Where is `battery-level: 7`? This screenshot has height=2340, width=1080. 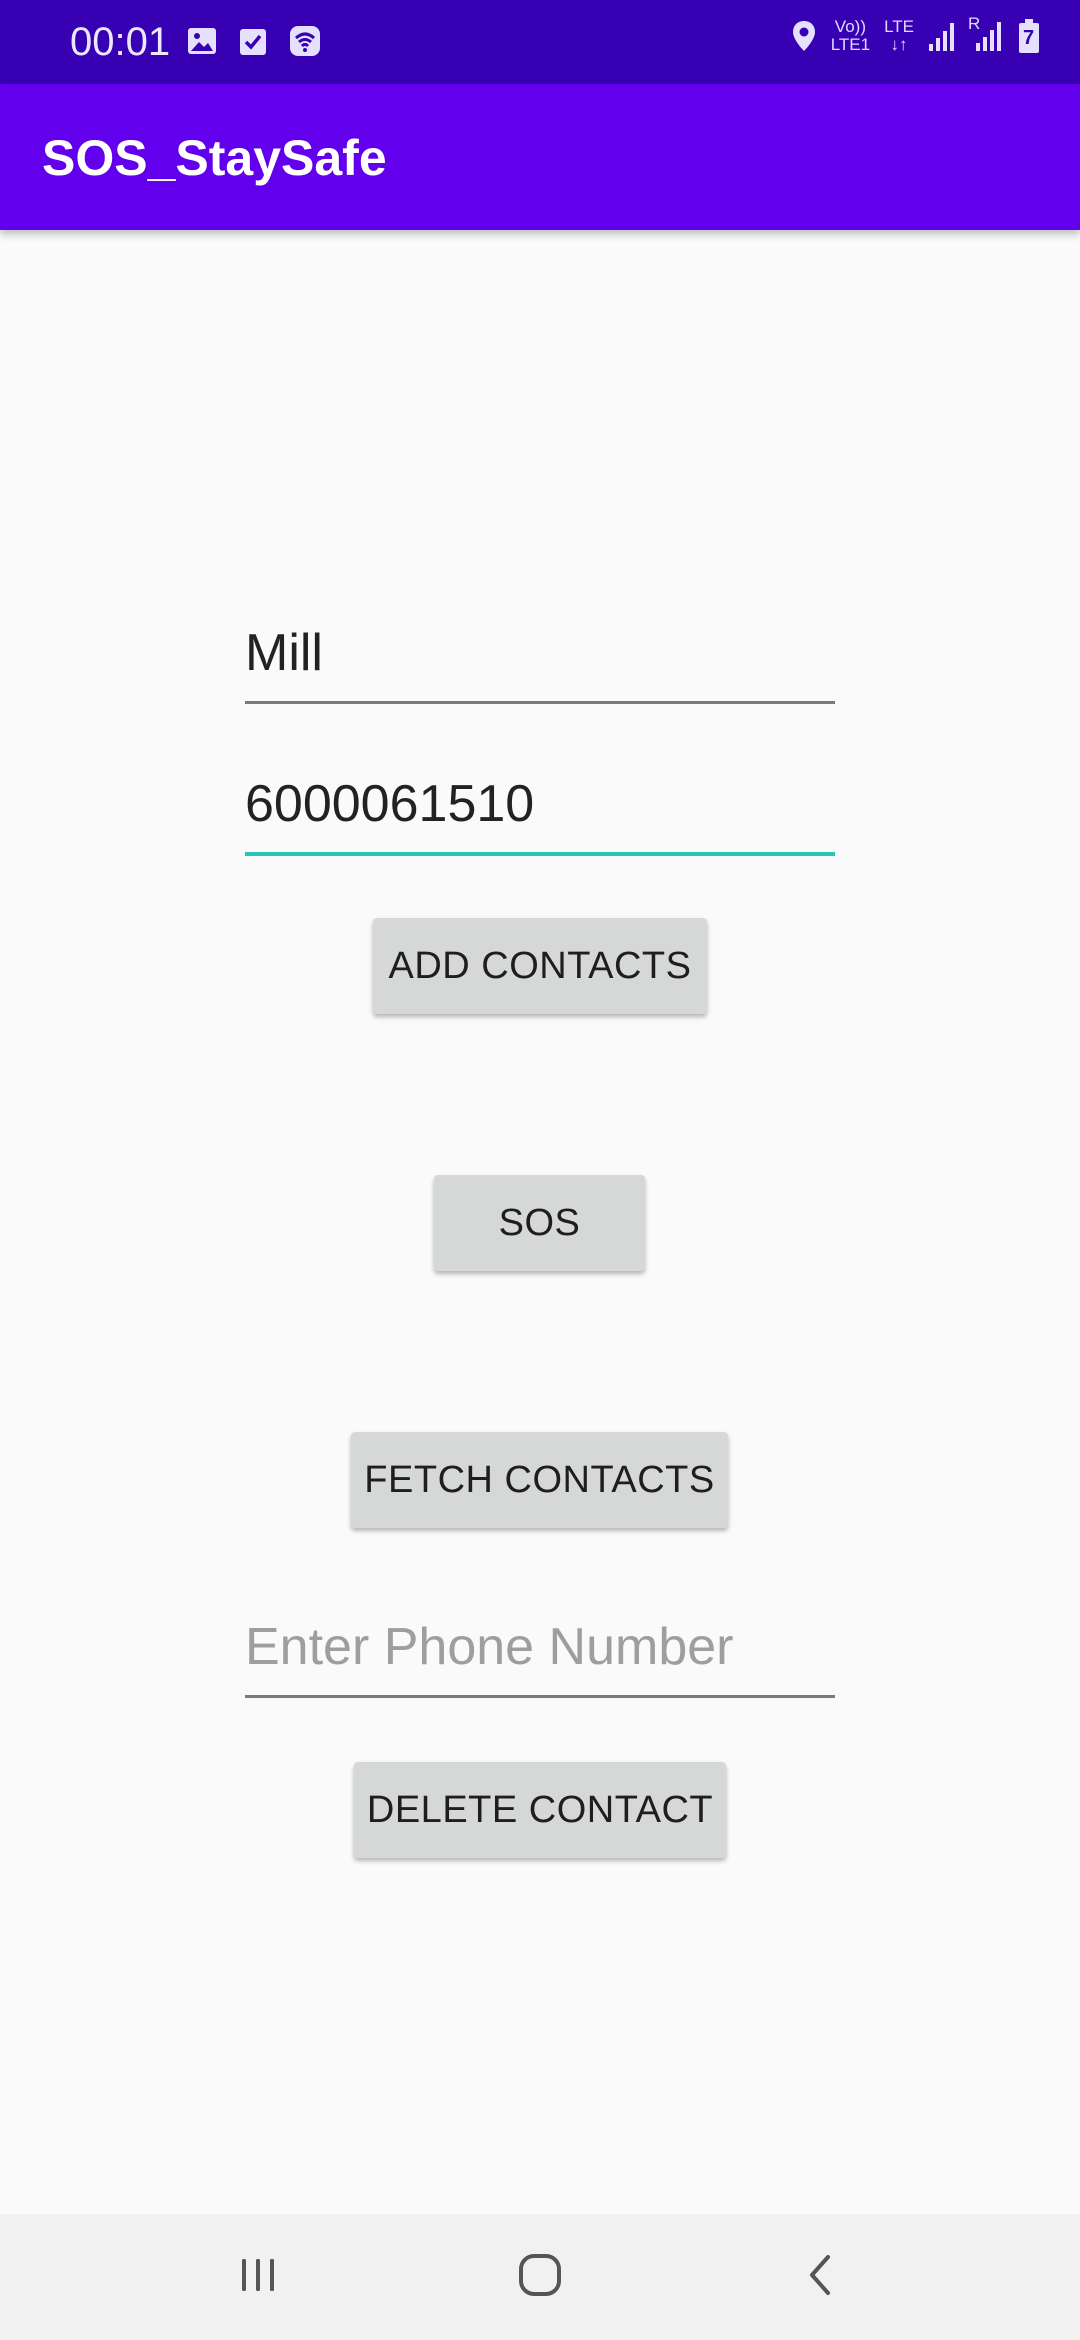 battery-level: 7 is located at coordinates (1029, 38).